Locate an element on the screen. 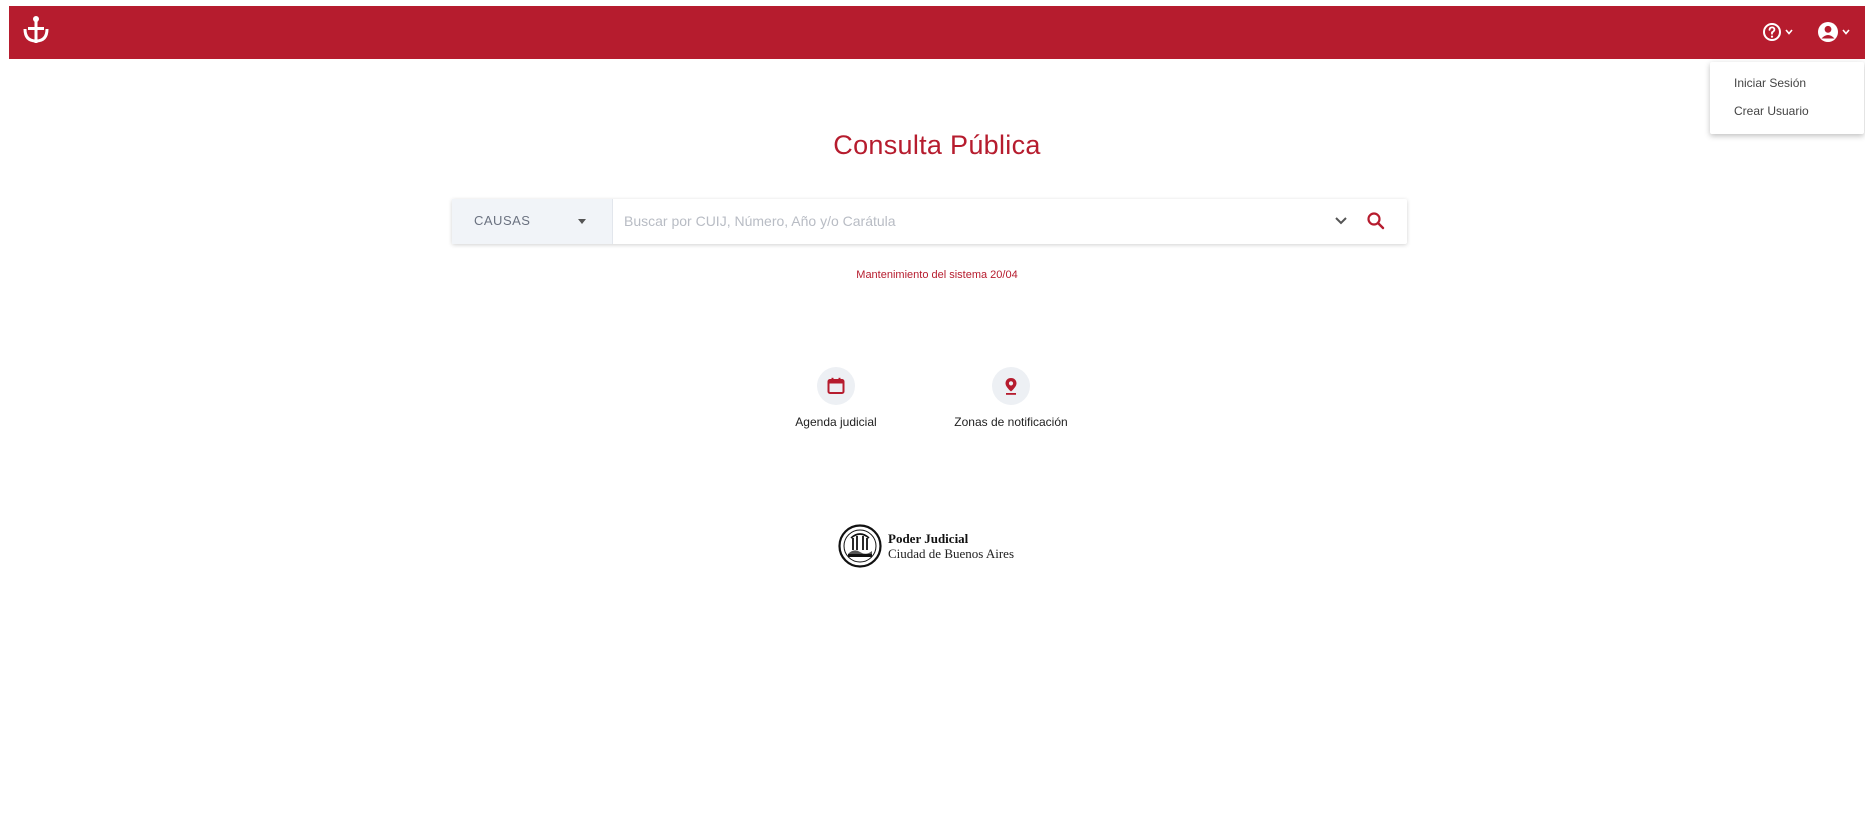 Image resolution: width=1865 pixels, height=816 pixels. org-line-2: Ciudad de Buenos Aires is located at coordinates (951, 553).